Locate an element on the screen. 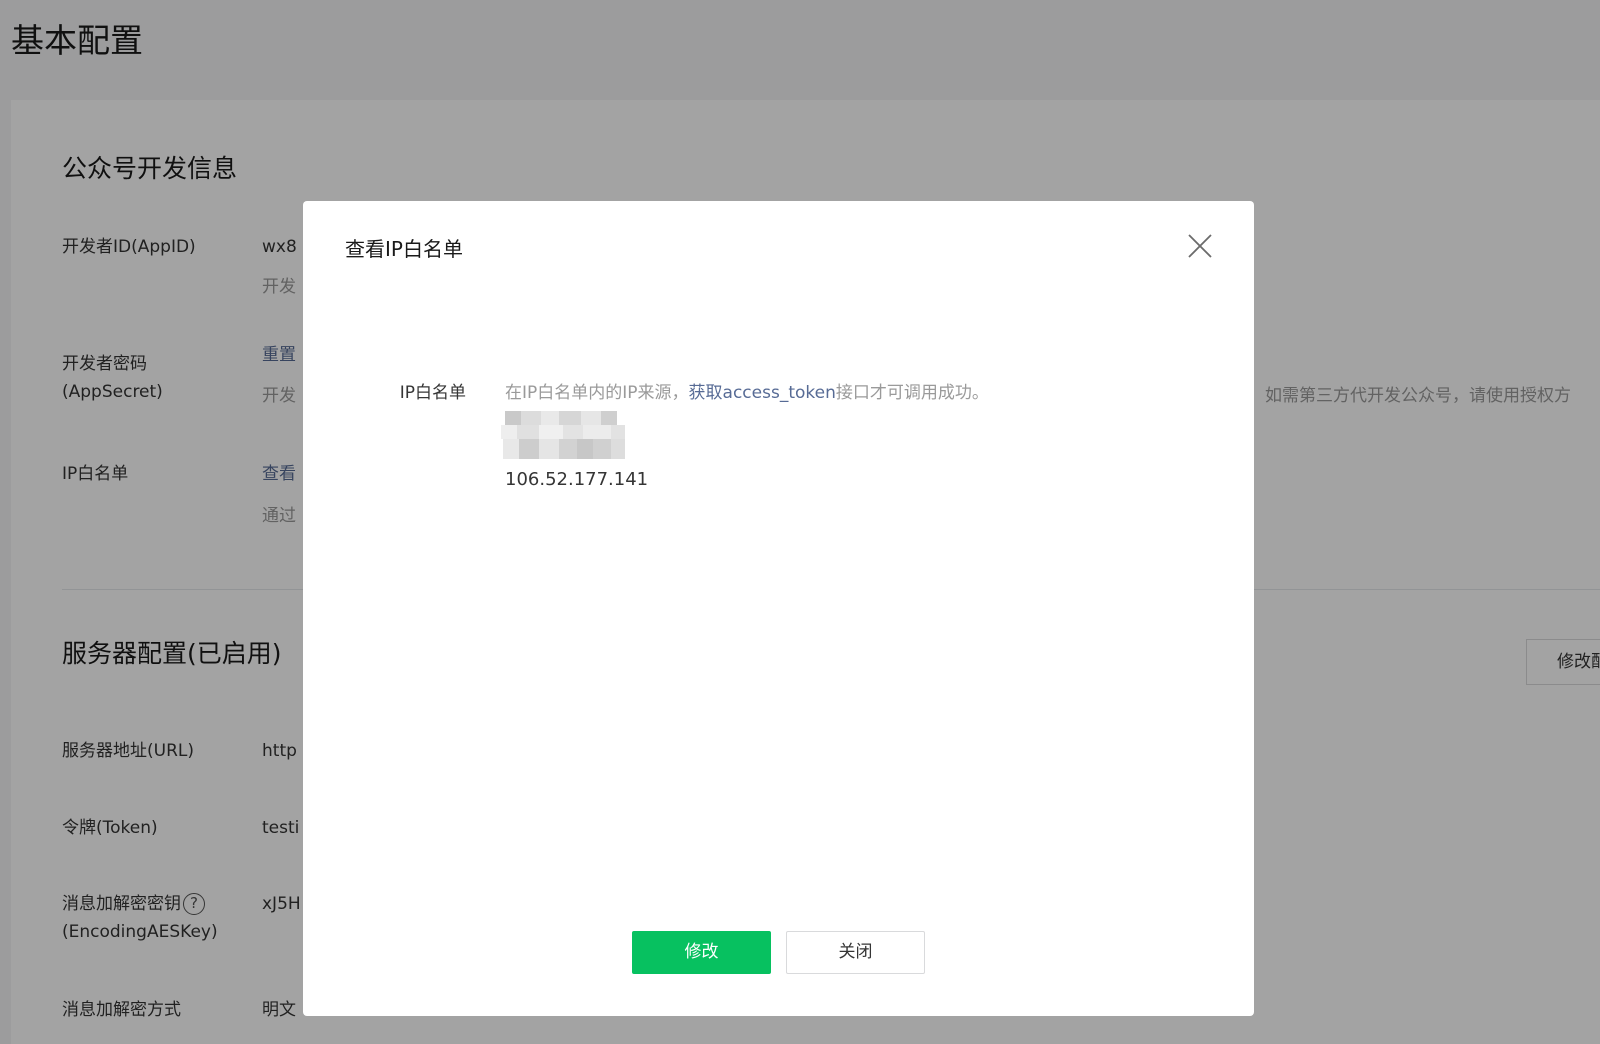  modify-button: 修改 is located at coordinates (701, 952).